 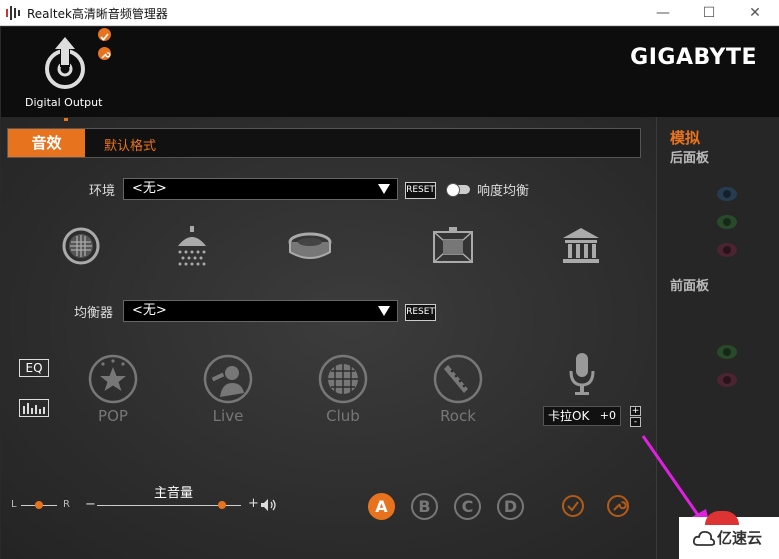 What do you see at coordinates (97, 14) in the screenshot?
I see `window-title: Realtek高清晰音频管理器` at bounding box center [97, 14].